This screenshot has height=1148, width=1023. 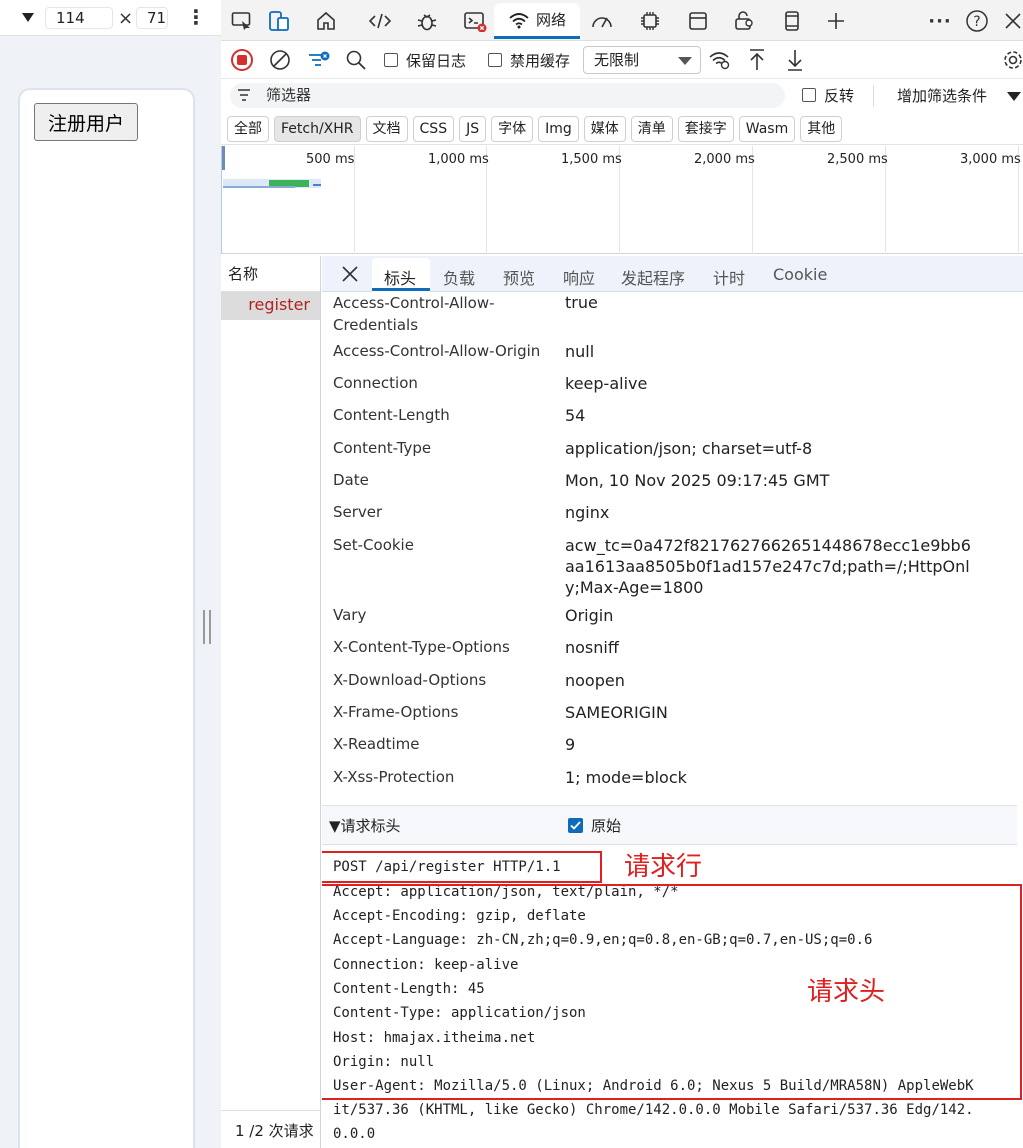 I want to click on disable-cache-checkbox, so click(x=495, y=60).